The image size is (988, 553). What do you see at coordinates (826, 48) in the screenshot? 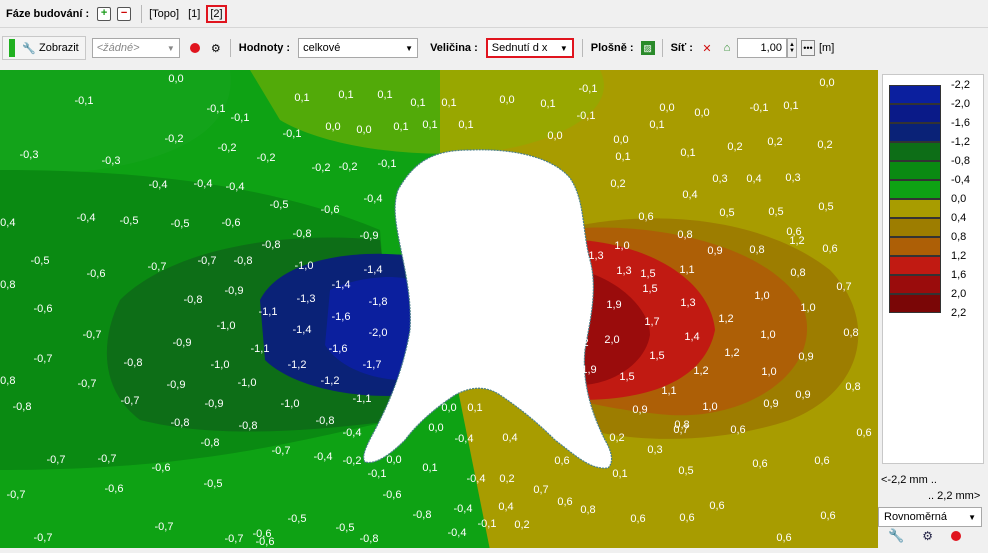
I see `grid-unit-label: [m]` at bounding box center [826, 48].